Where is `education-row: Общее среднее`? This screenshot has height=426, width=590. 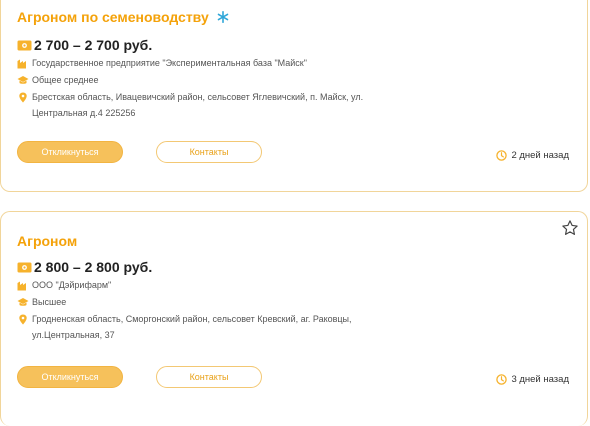
education-row: Общее среднее is located at coordinates (58, 81).